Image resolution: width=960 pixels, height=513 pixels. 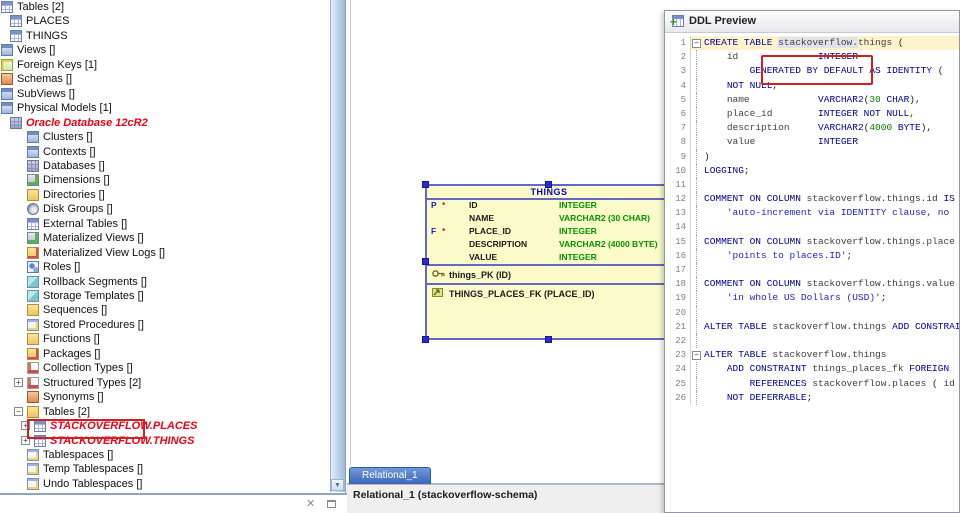 I want to click on tree-item-functions: Functions [], so click(x=172, y=339).